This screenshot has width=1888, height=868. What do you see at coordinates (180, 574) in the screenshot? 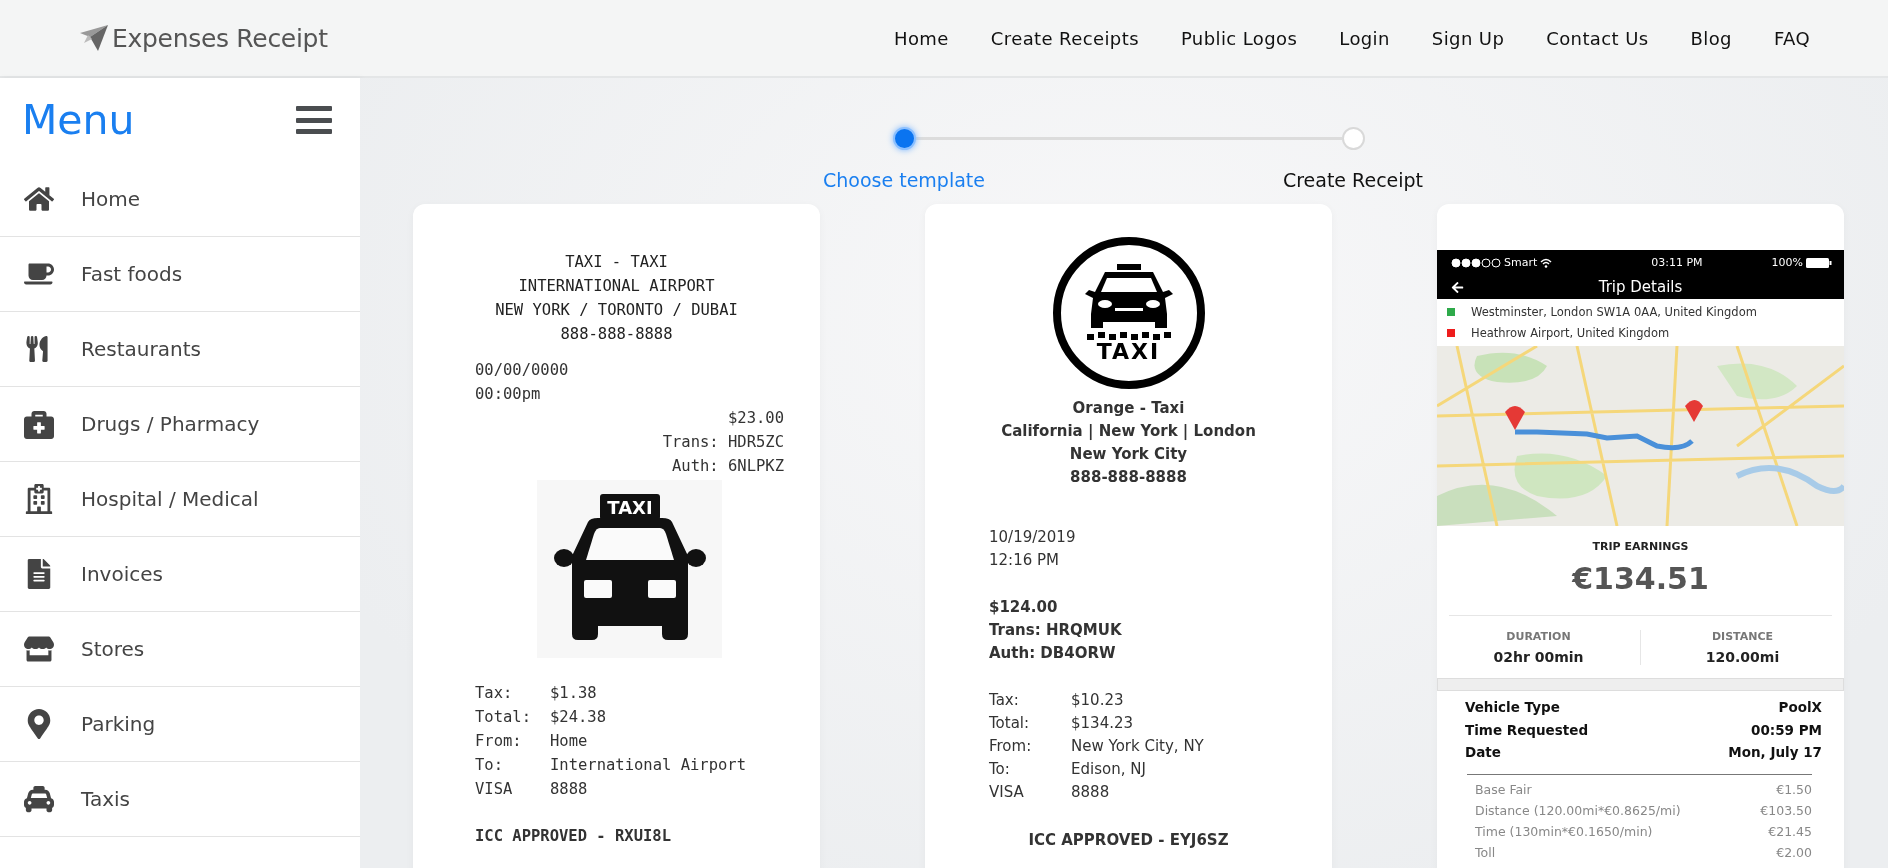
I see `sidebar-item: Invoices` at bounding box center [180, 574].